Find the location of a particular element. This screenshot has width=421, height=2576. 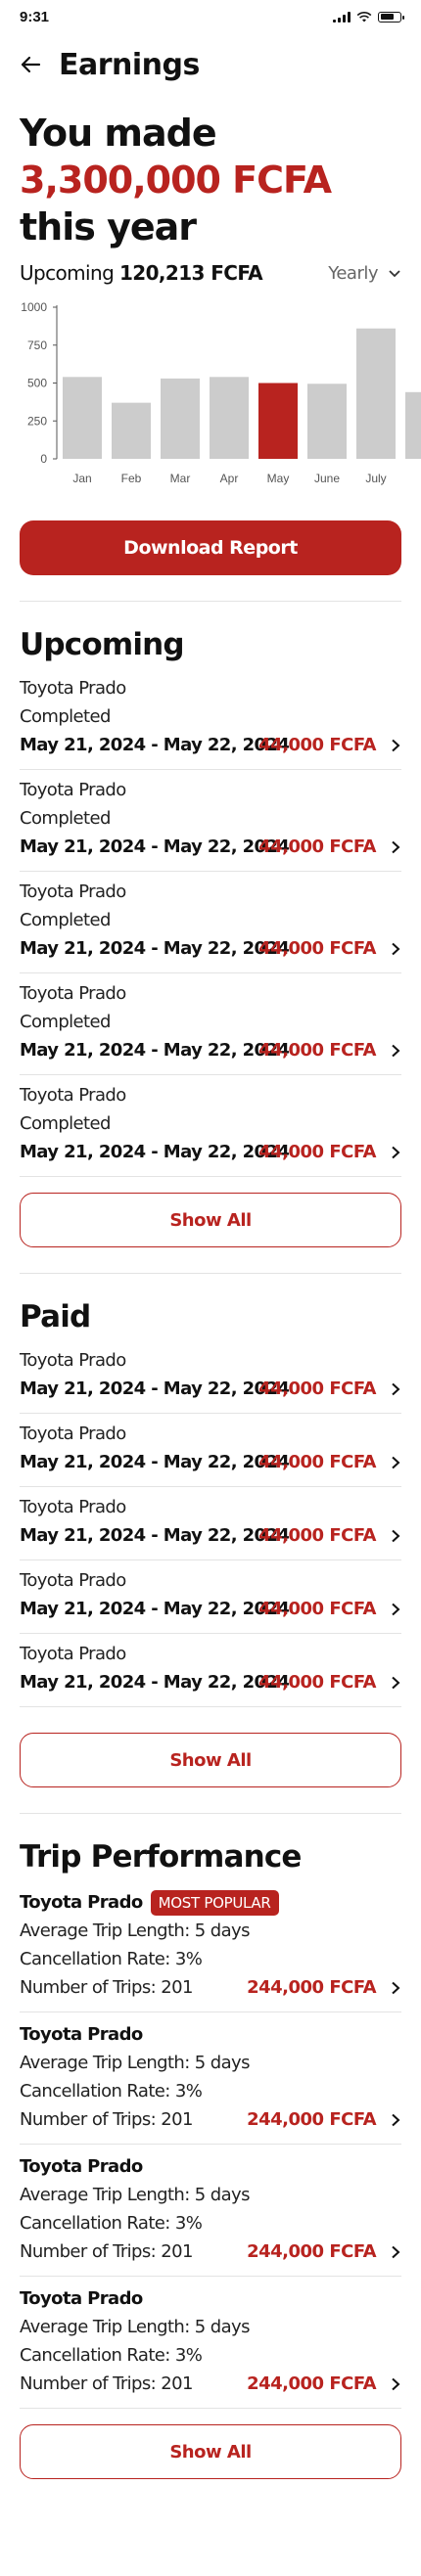

download-report-button: Download Report is located at coordinates (211, 547).